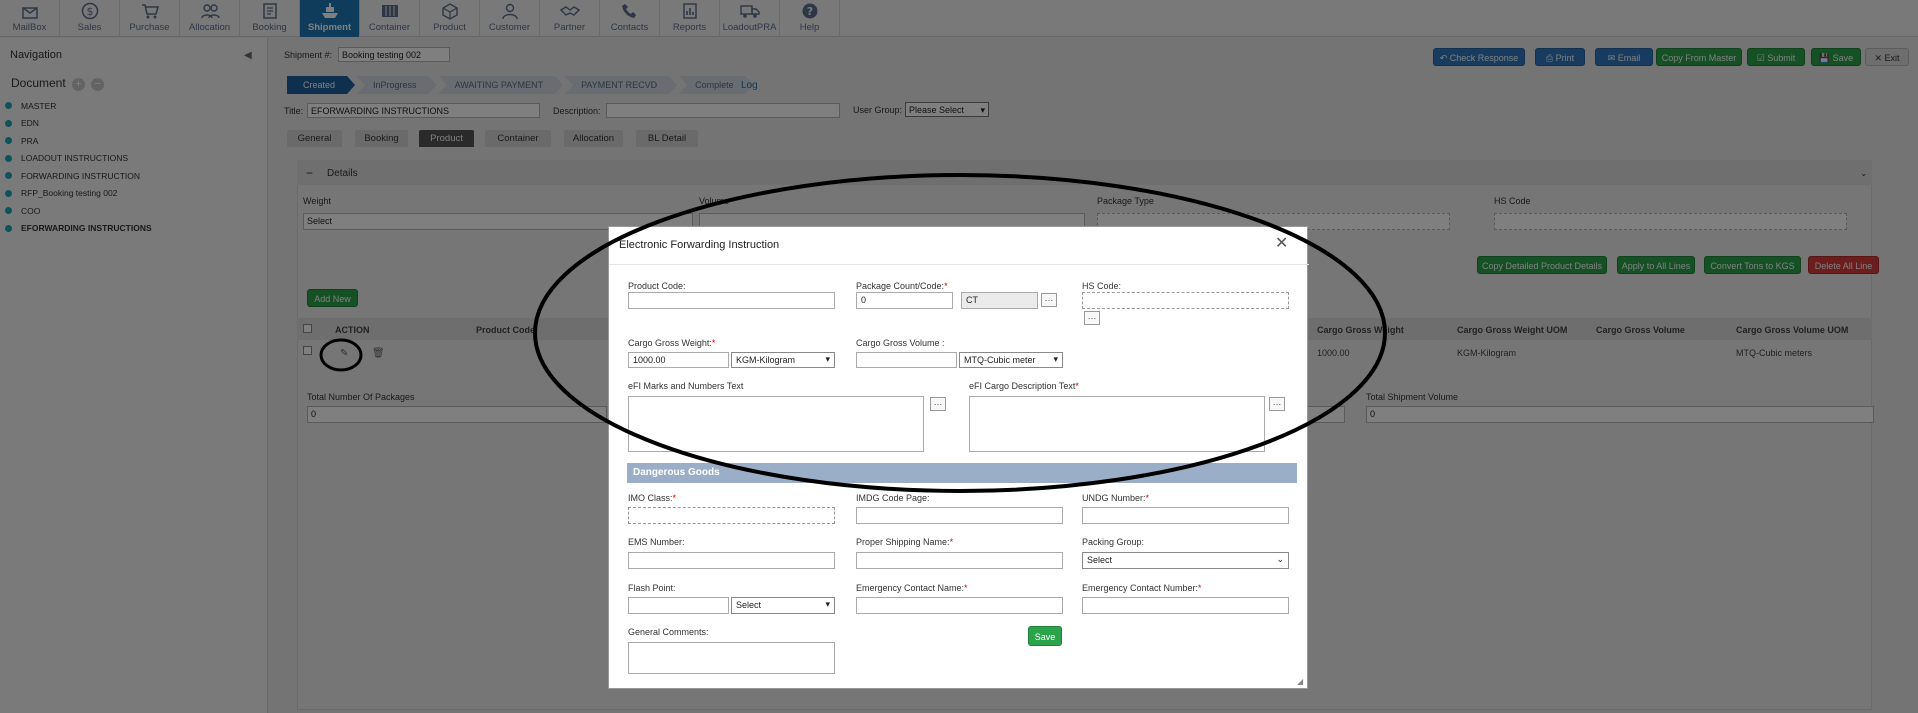  What do you see at coordinates (1045, 636) in the screenshot?
I see `modal-save-button: Save` at bounding box center [1045, 636].